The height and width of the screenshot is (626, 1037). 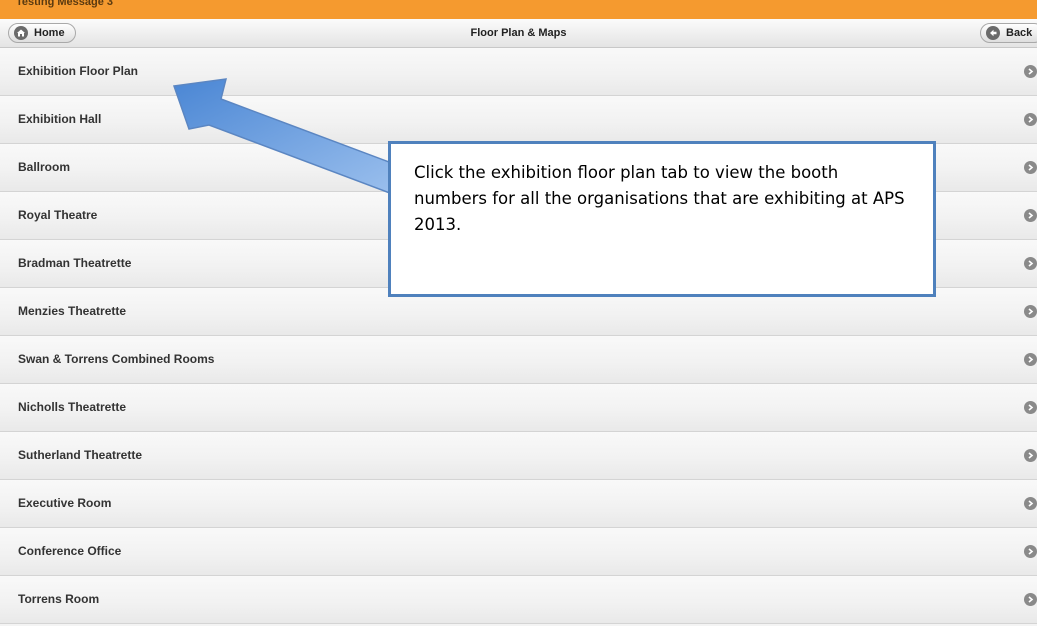 What do you see at coordinates (75, 263) in the screenshot?
I see `list-item-label: Bradman Theatrette` at bounding box center [75, 263].